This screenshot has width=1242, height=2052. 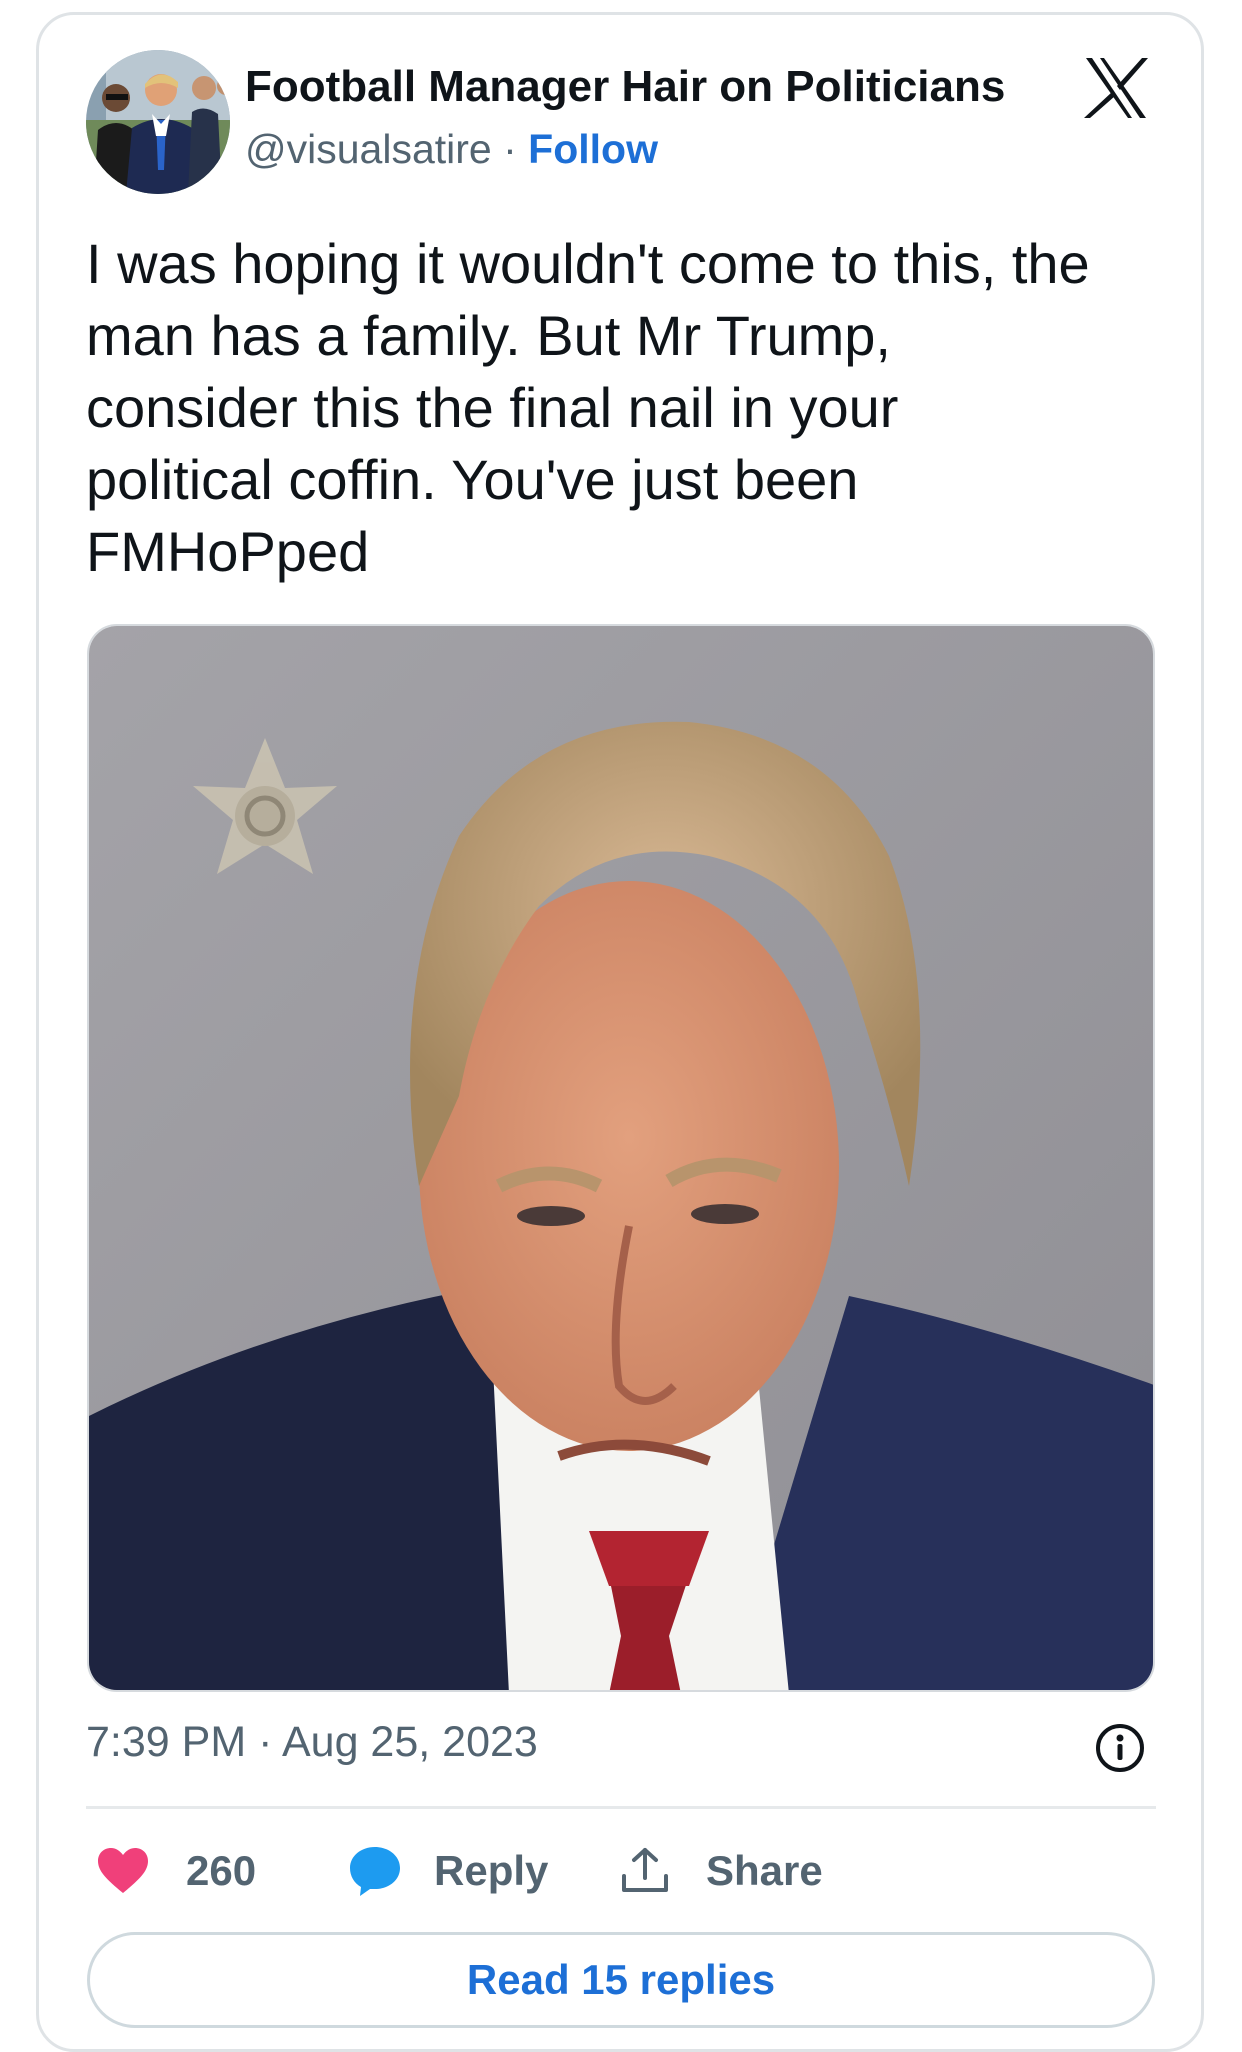 What do you see at coordinates (123, 1870) in the screenshot?
I see `heart-icon` at bounding box center [123, 1870].